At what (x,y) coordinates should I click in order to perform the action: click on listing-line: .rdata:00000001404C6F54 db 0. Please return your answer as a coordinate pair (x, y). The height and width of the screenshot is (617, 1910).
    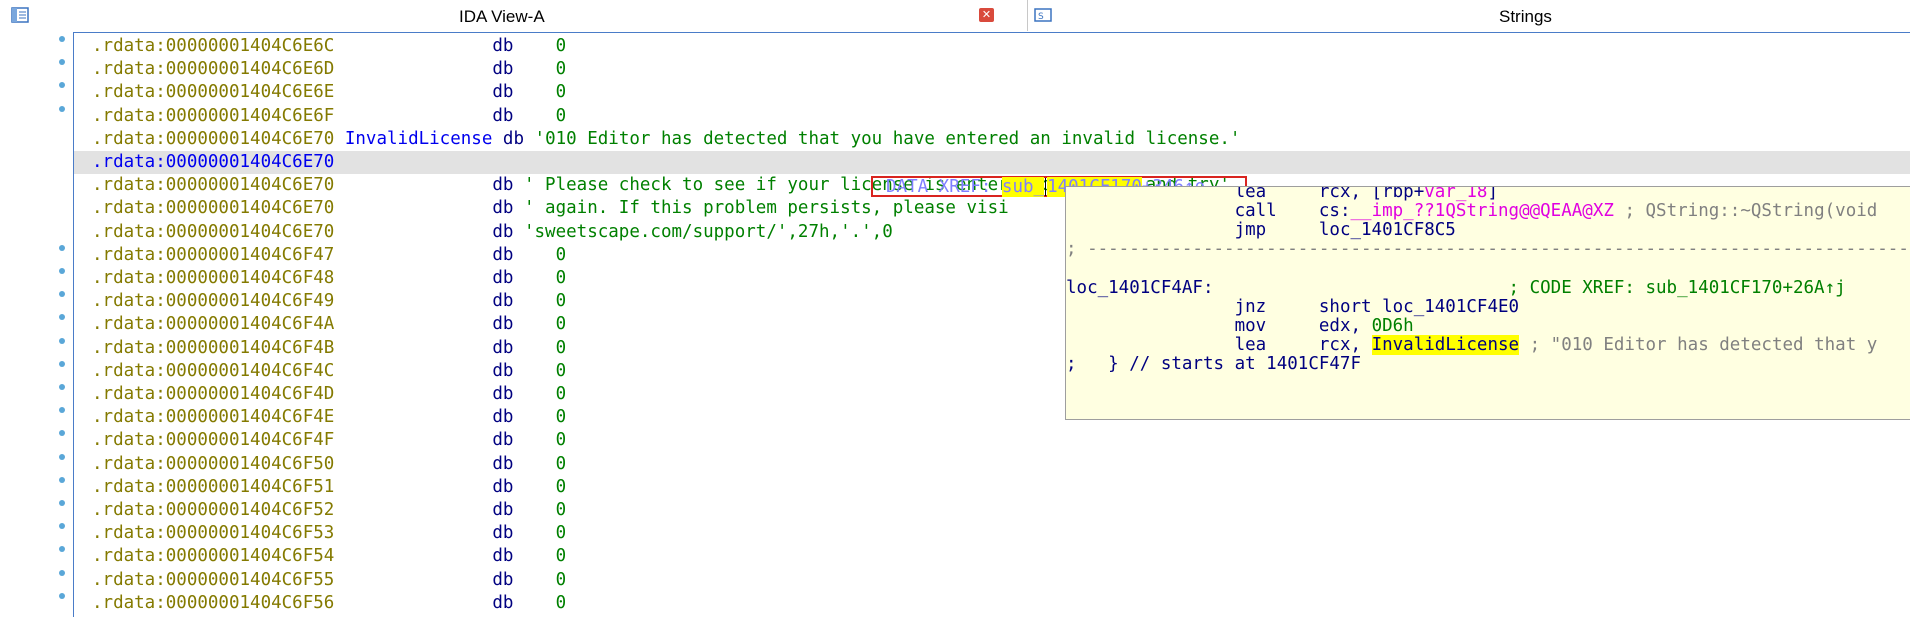
    Looking at the image, I should click on (329, 556).